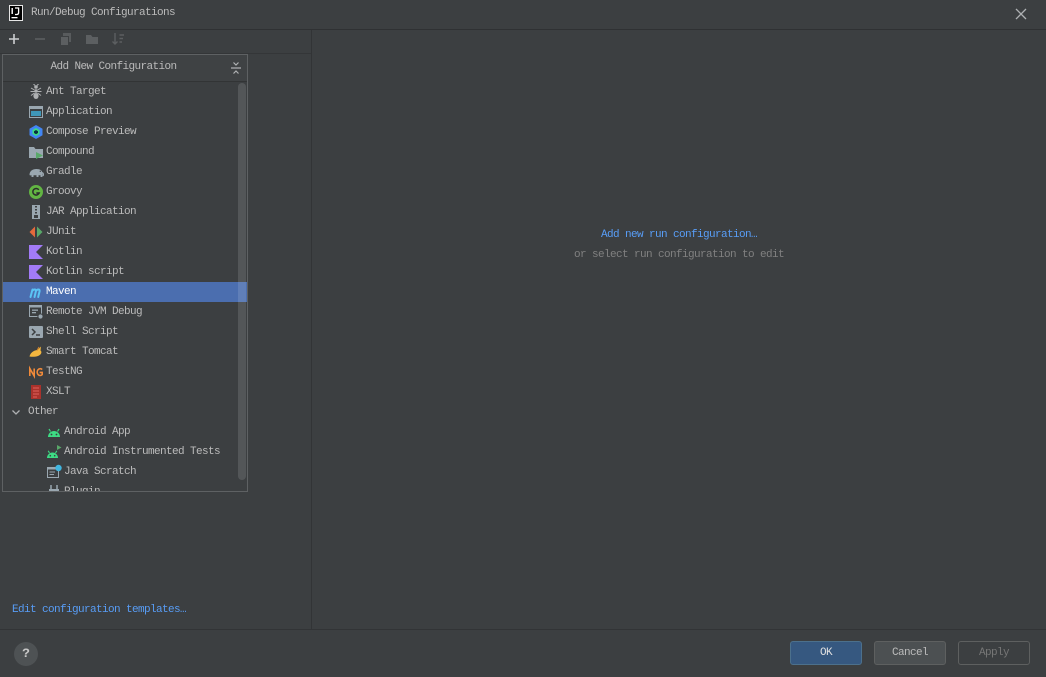  Describe the element at coordinates (125, 172) in the screenshot. I see `config-type-gradle: Gradle` at that location.